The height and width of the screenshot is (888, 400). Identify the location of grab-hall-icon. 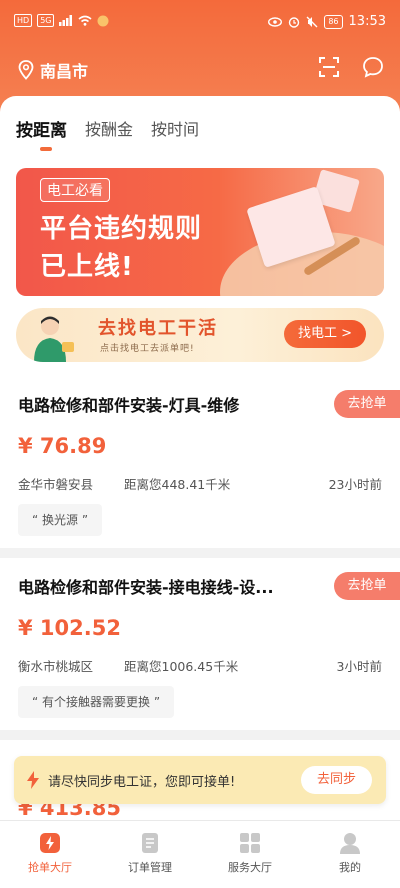
(50, 843).